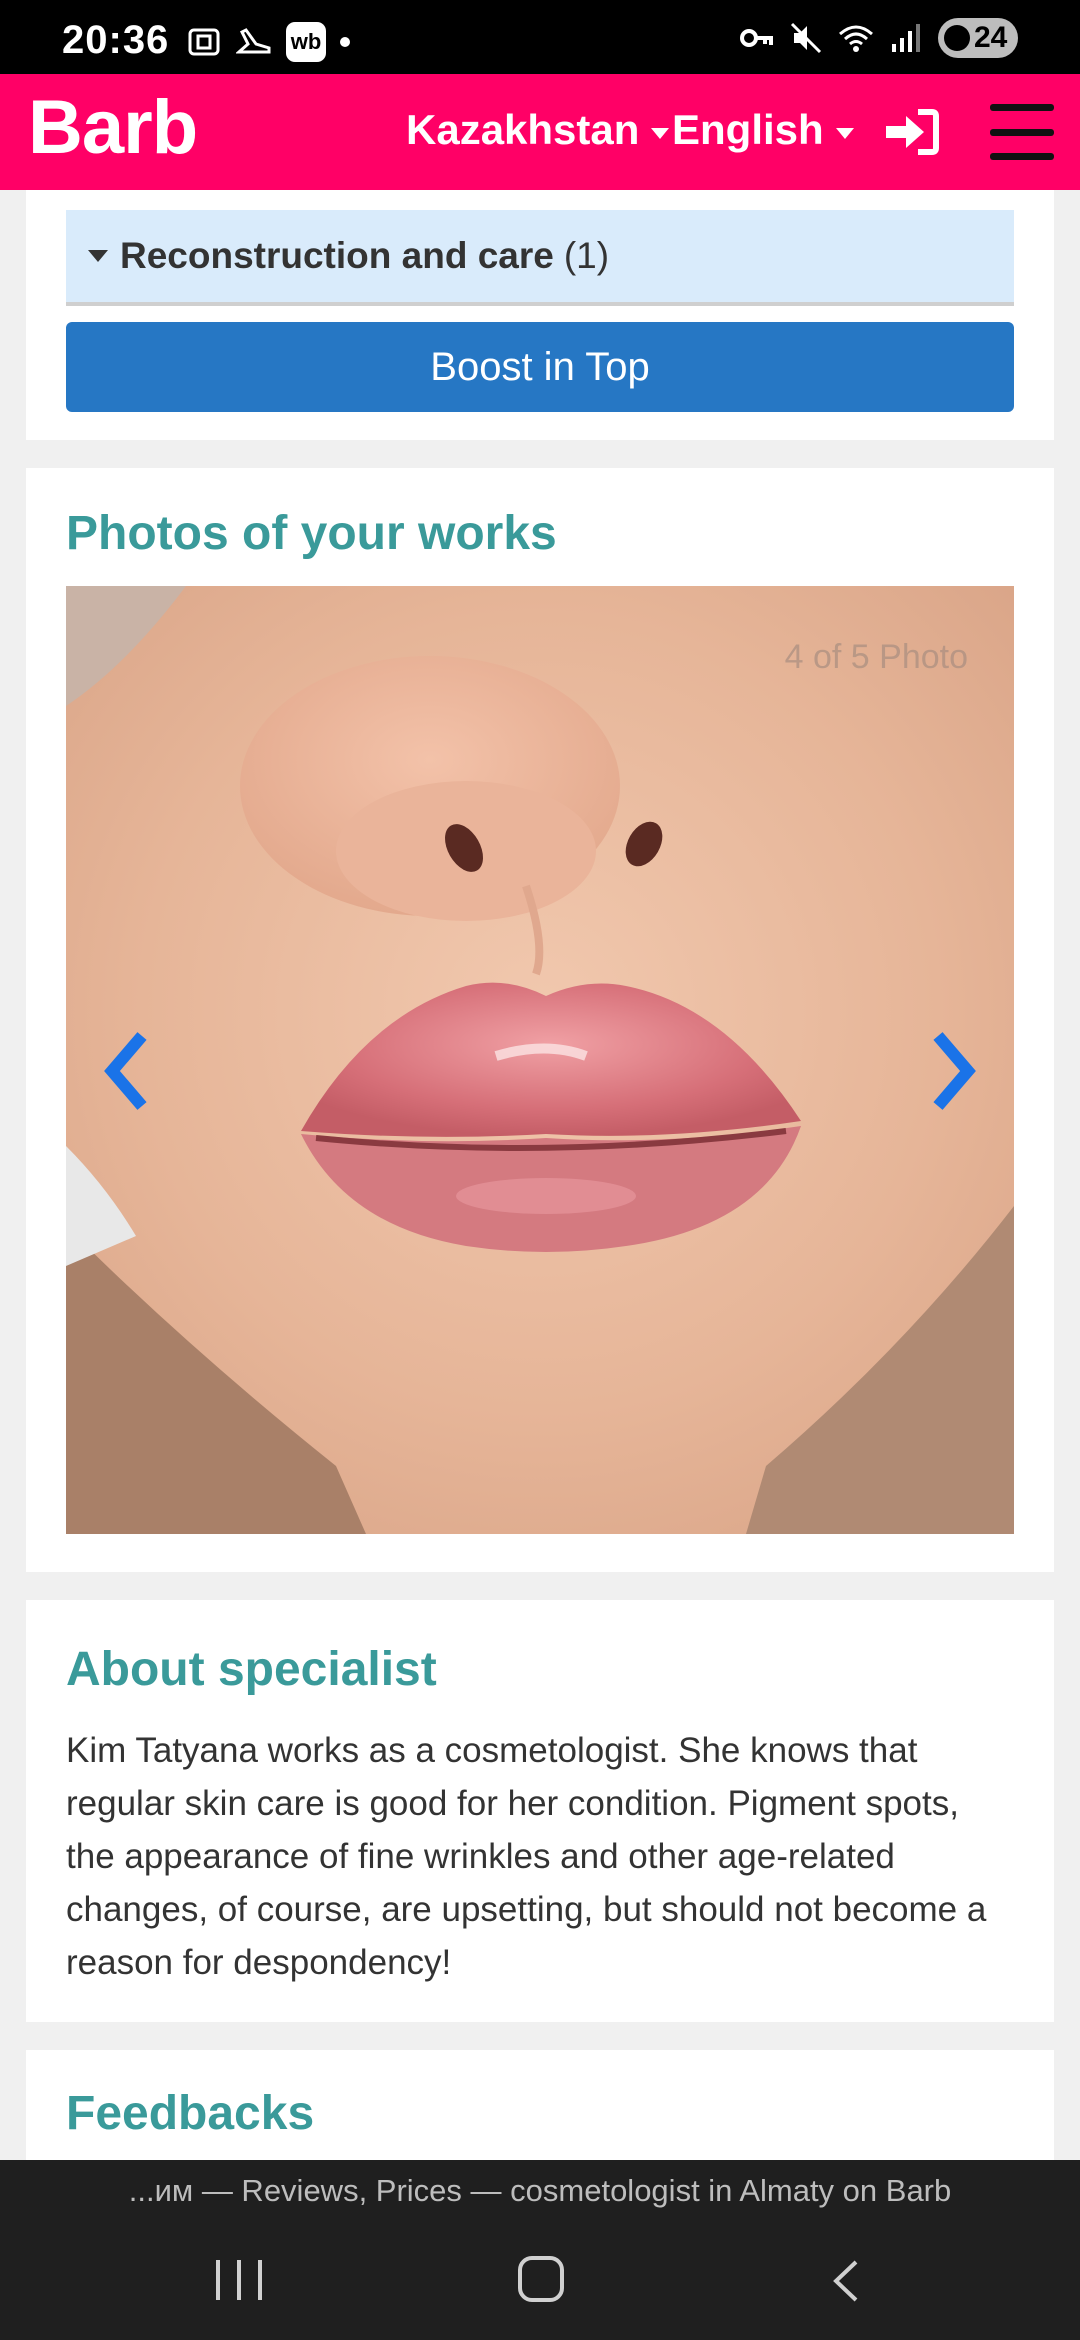 Image resolution: width=1080 pixels, height=2340 pixels. Describe the element at coordinates (253, 41) in the screenshot. I see `running-shoe-icon` at that location.